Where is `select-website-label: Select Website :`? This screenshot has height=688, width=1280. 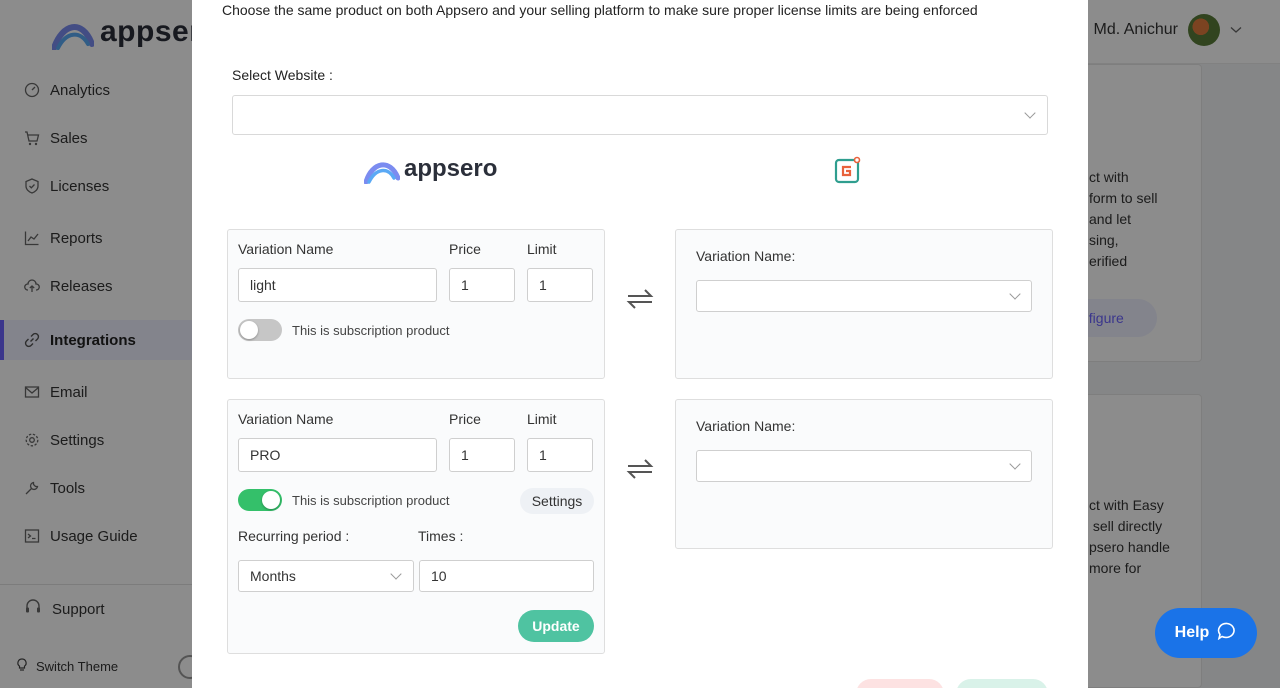
select-website-label: Select Website : is located at coordinates (282, 75).